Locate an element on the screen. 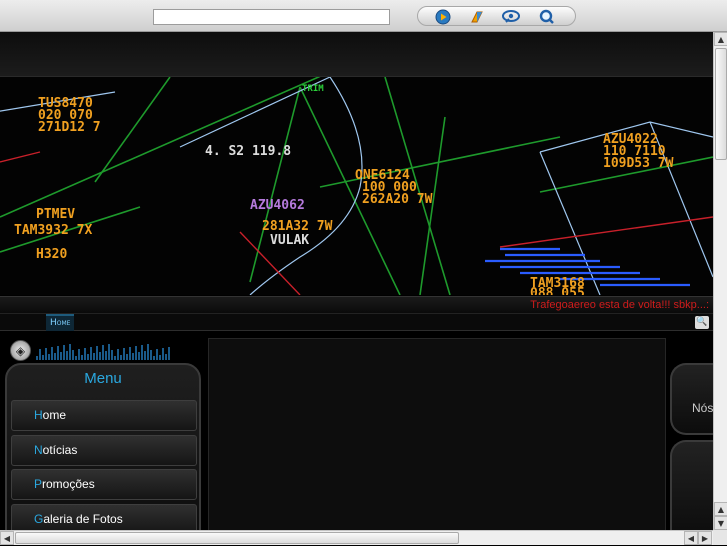 This screenshot has height=546, width=727. menu-item-label: romoções is located at coordinates (68, 484).